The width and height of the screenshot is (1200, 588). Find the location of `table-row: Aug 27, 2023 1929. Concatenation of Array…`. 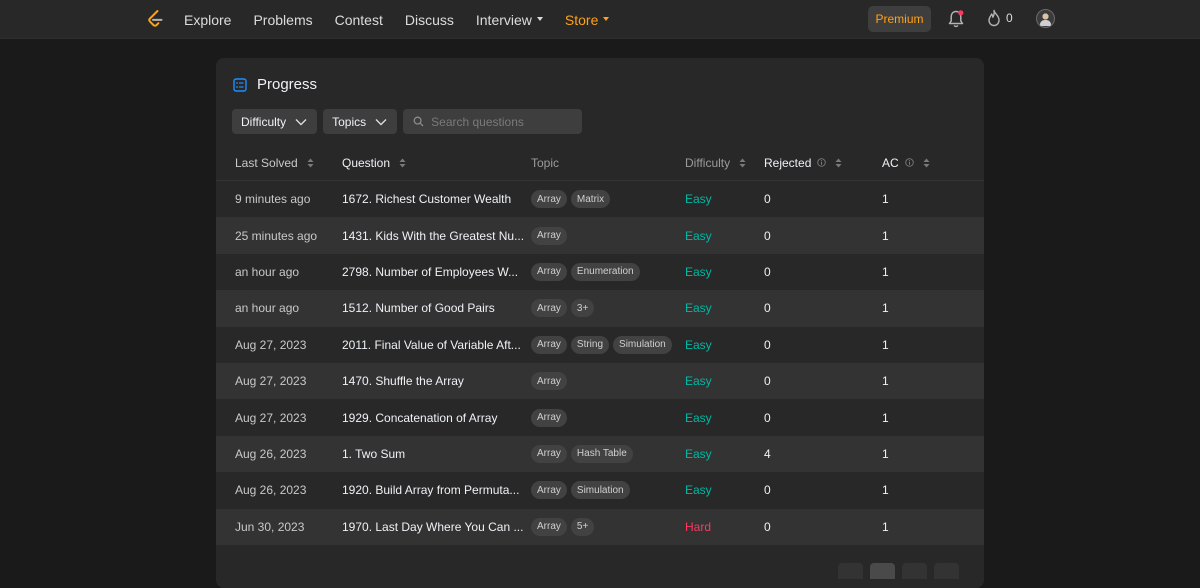

table-row: Aug 27, 2023 1929. Concatenation of Array… is located at coordinates (600, 417).